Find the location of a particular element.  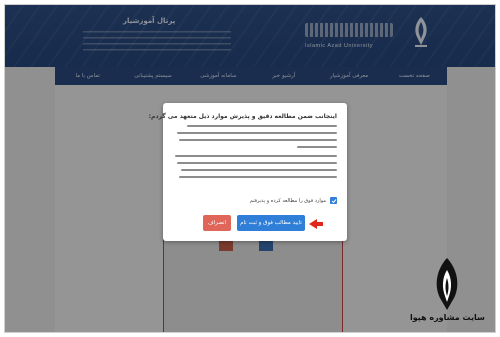

agreement-checkbox is located at coordinates (333, 200).